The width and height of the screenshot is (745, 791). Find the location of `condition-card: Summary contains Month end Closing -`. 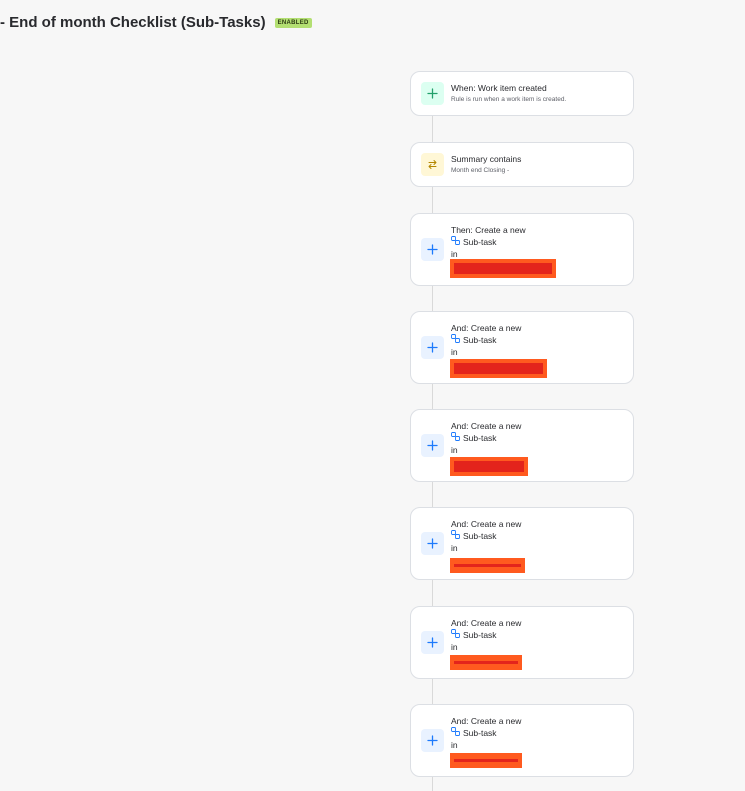

condition-card: Summary contains Month end Closing - is located at coordinates (522, 164).